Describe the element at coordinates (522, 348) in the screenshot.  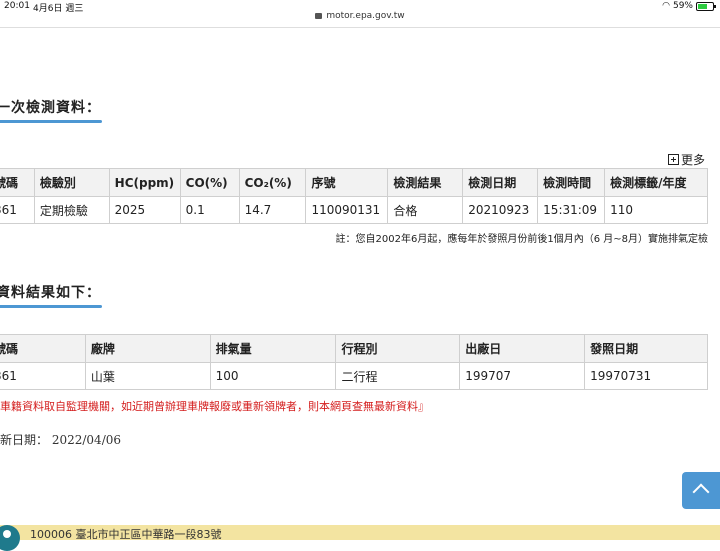
I see `col-manufacture-date: 出廠日` at that location.